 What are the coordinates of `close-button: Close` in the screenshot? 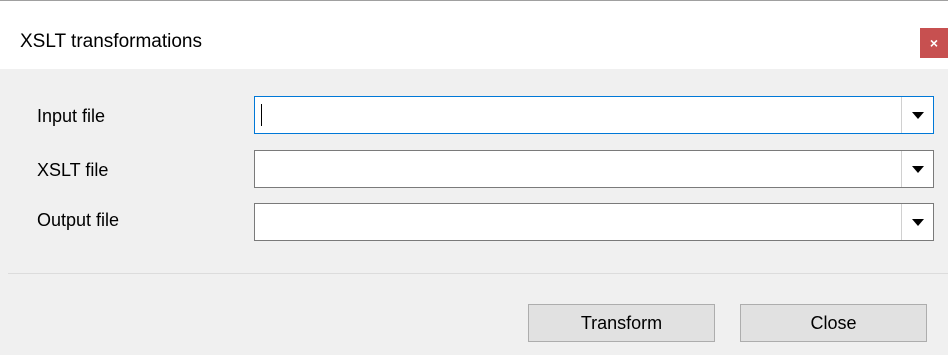 It's located at (833, 323).